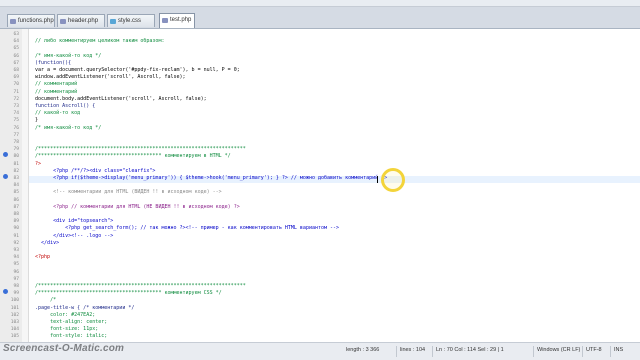 This screenshot has height=360, width=640. I want to click on tab-header-php: header.php, so click(81, 20).